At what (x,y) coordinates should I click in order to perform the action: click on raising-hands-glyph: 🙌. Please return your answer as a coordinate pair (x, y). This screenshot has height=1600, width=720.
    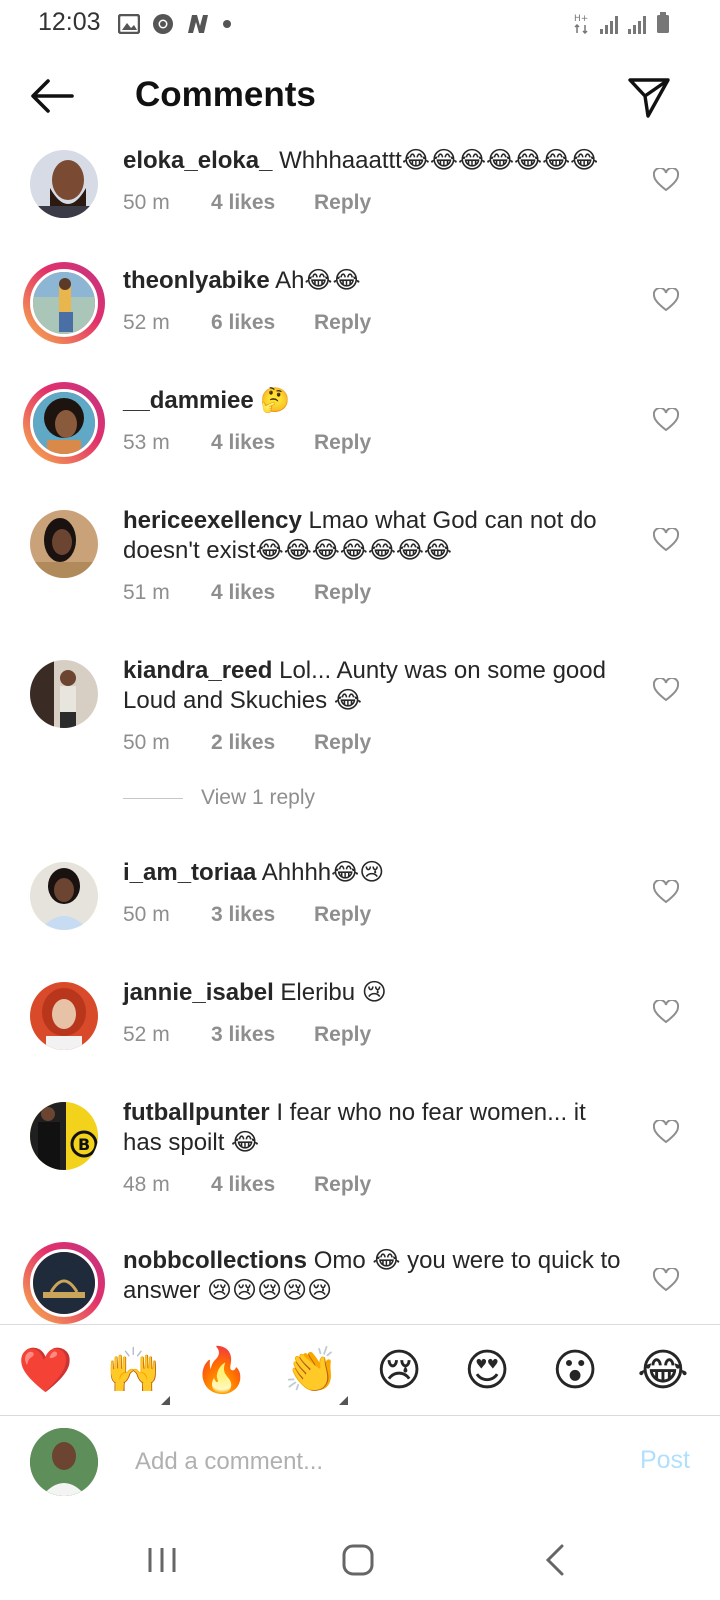
    Looking at the image, I should click on (133, 1370).